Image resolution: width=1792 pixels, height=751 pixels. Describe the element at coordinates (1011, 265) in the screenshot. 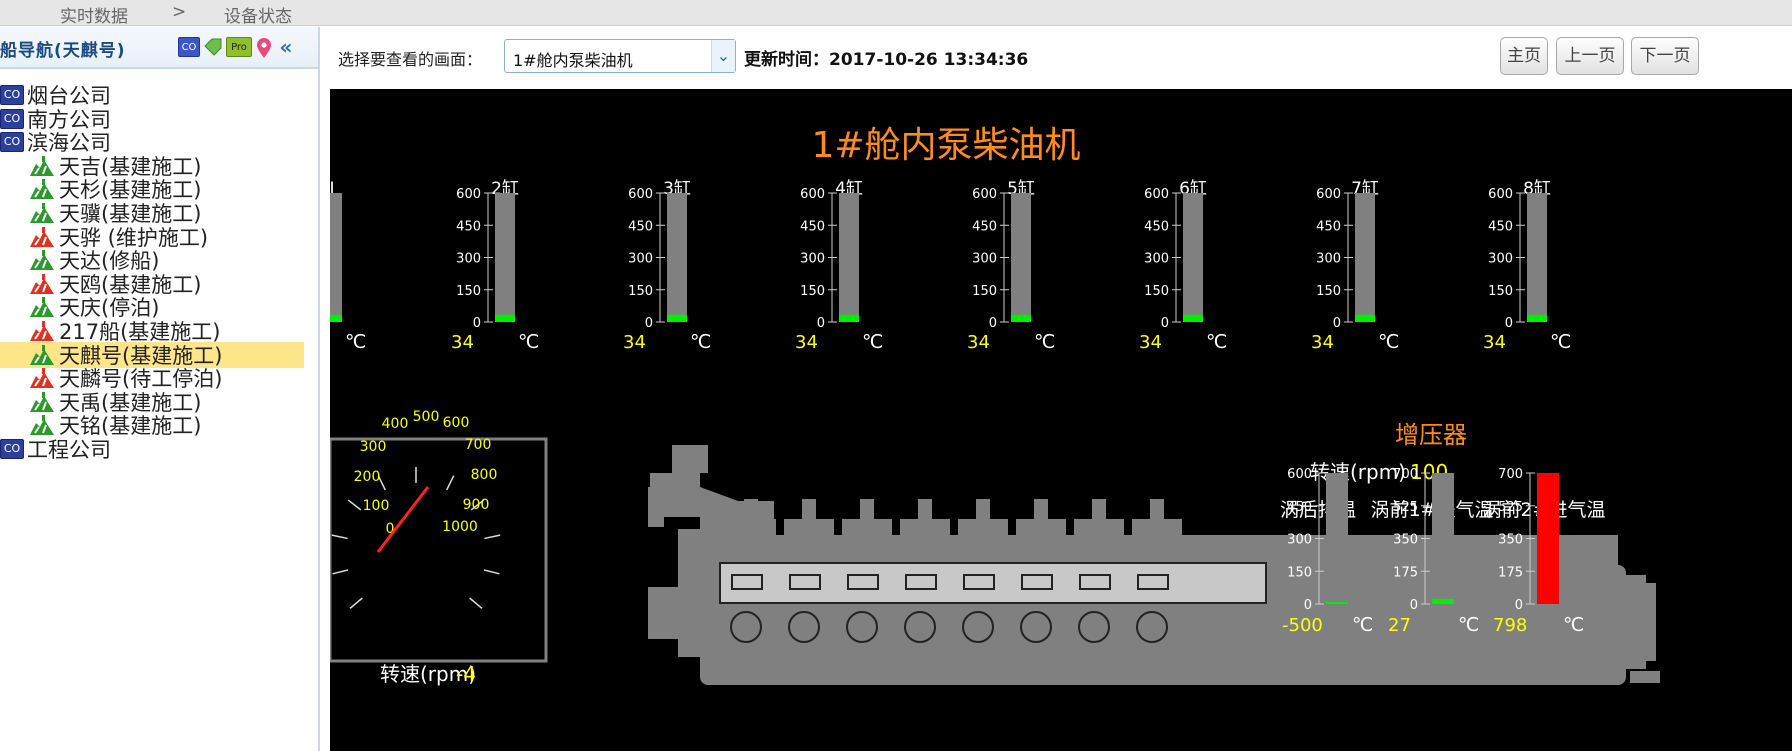

I see `cylinder-gauge: 5缸600450300150034 ℃` at that location.